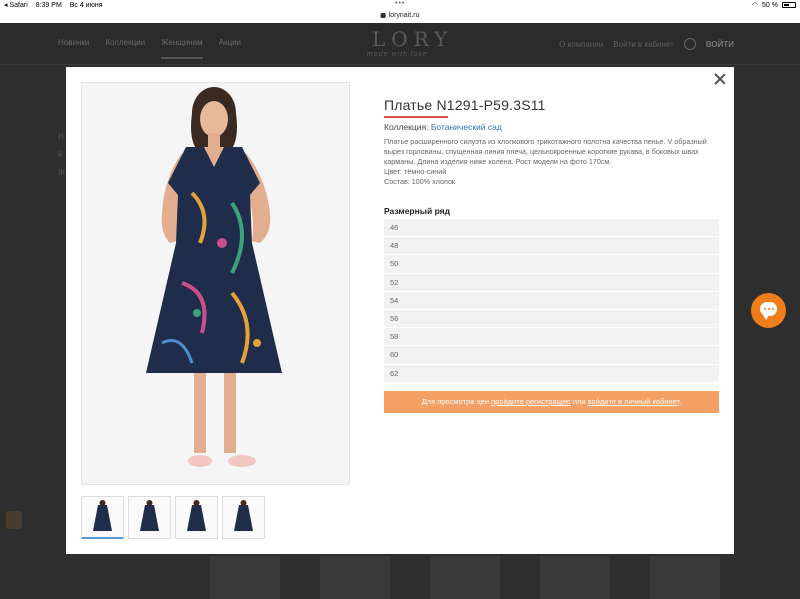  I want to click on close-icon, so click(720, 79).